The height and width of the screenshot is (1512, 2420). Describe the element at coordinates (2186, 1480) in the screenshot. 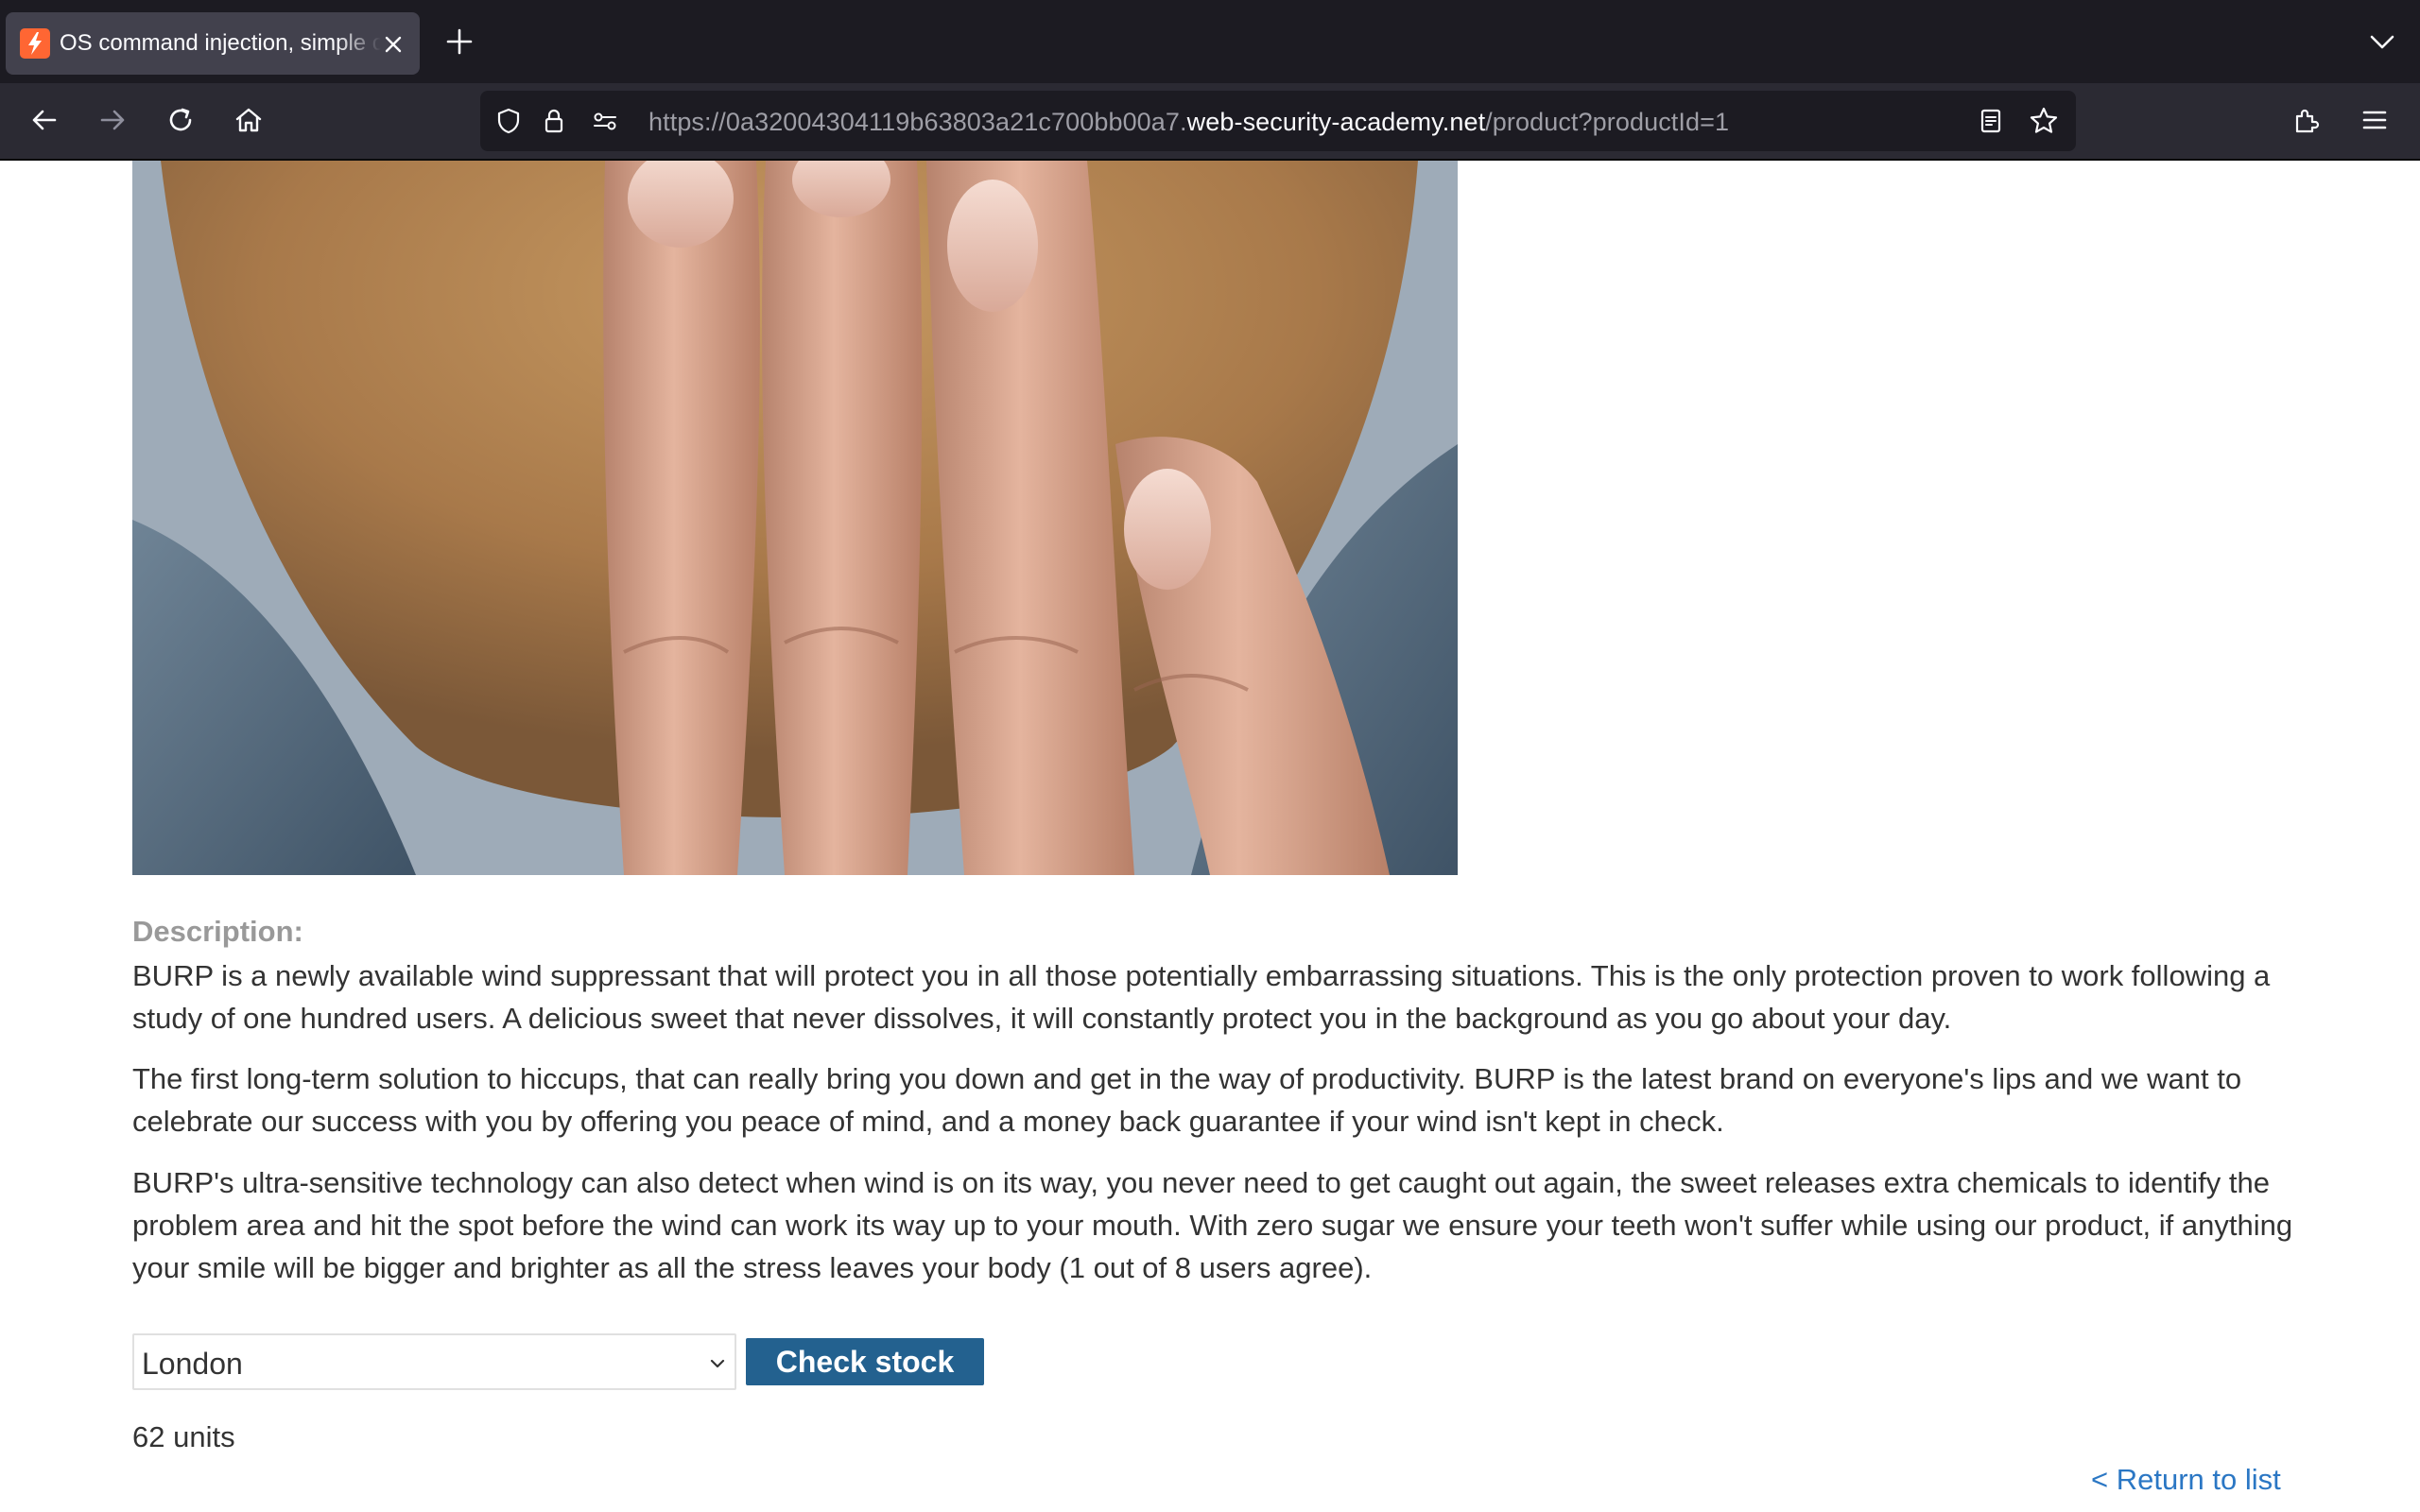

I see `return-to-list-link: < Return to list` at that location.